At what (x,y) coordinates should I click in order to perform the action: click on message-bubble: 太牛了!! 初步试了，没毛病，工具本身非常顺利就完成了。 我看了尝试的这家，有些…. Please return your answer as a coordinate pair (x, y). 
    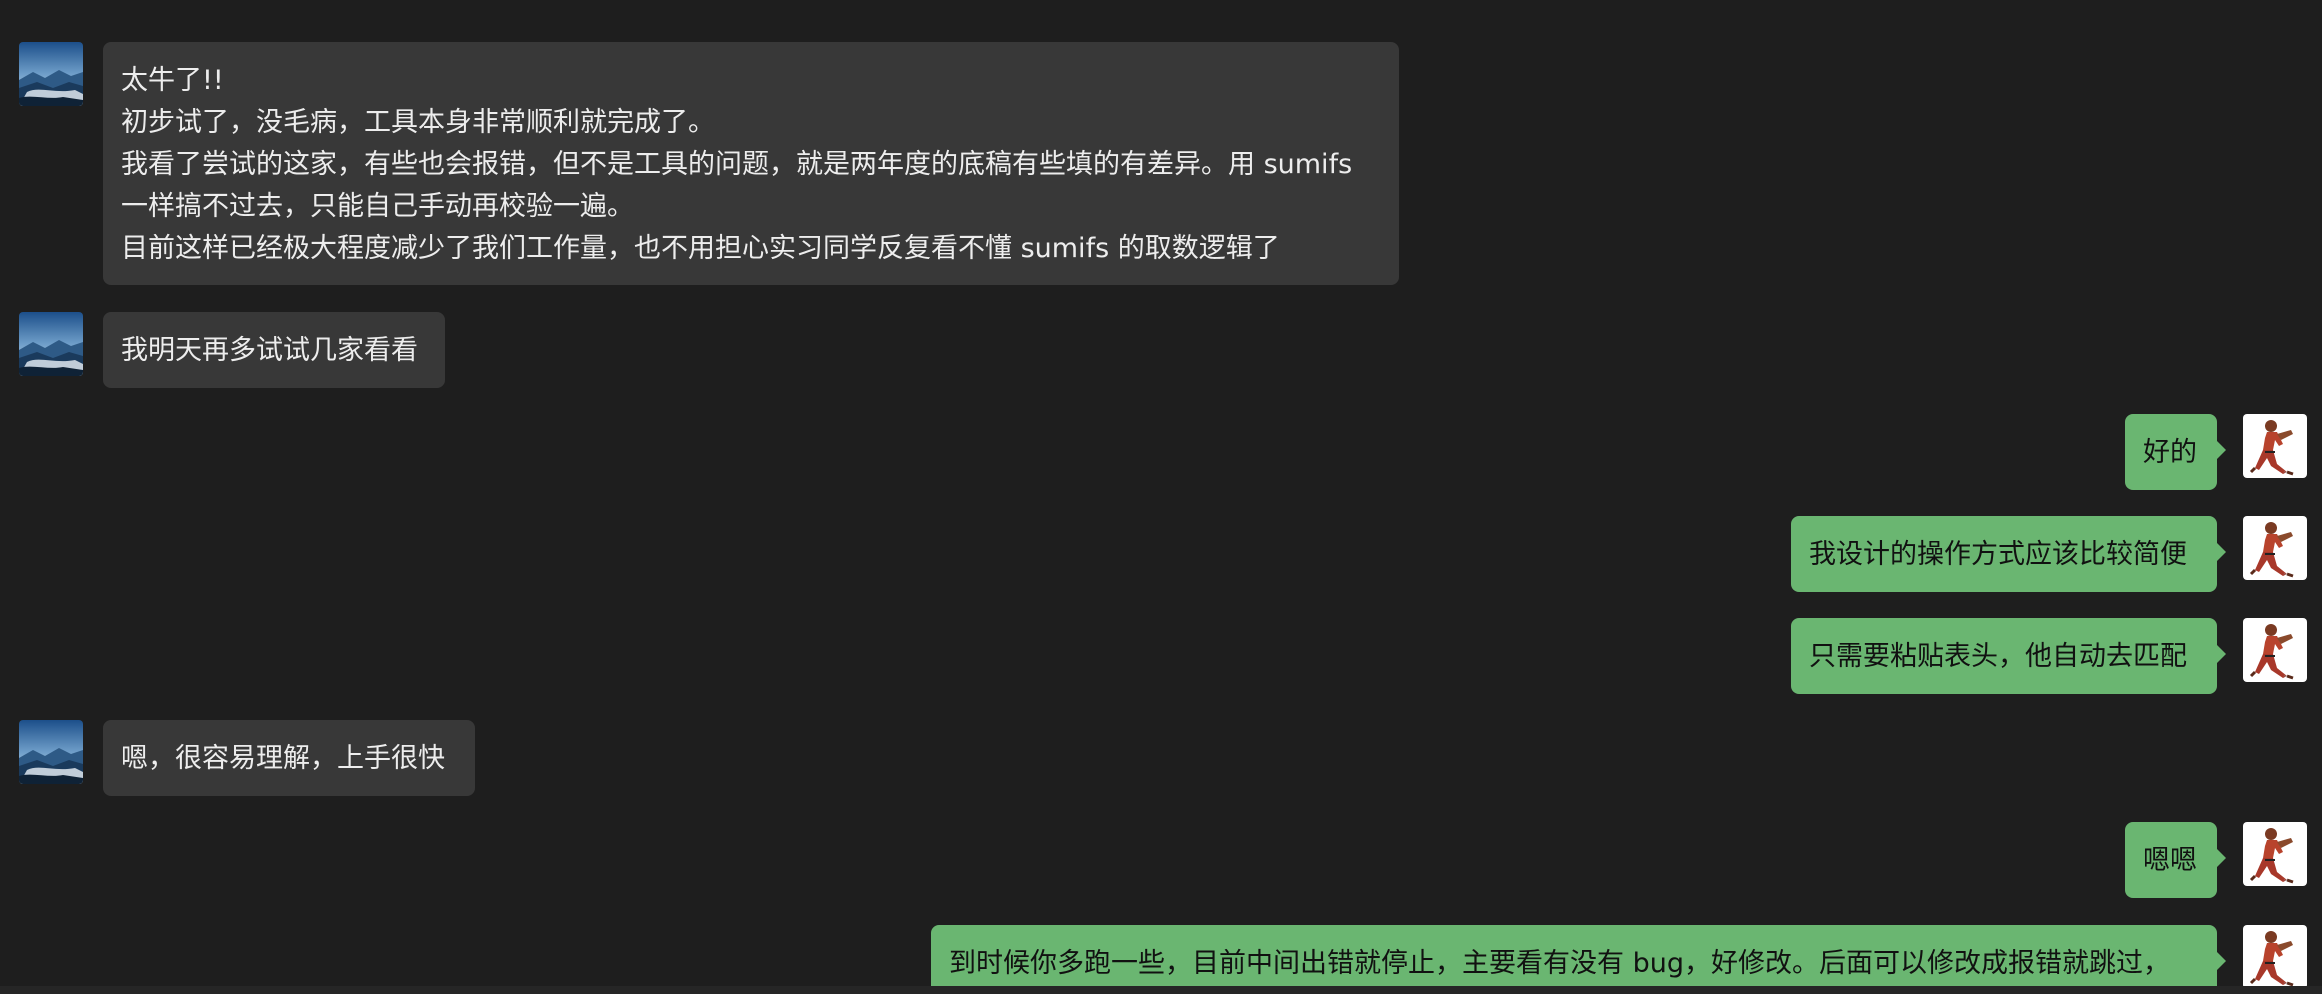
    Looking at the image, I should click on (751, 163).